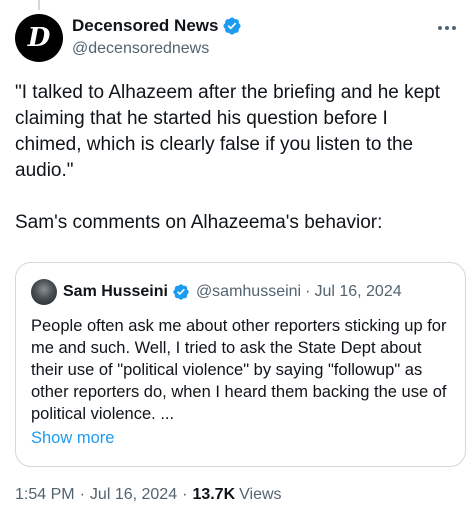 This screenshot has height=528, width=474. What do you see at coordinates (72, 438) in the screenshot?
I see `show-more-link: Show more` at bounding box center [72, 438].